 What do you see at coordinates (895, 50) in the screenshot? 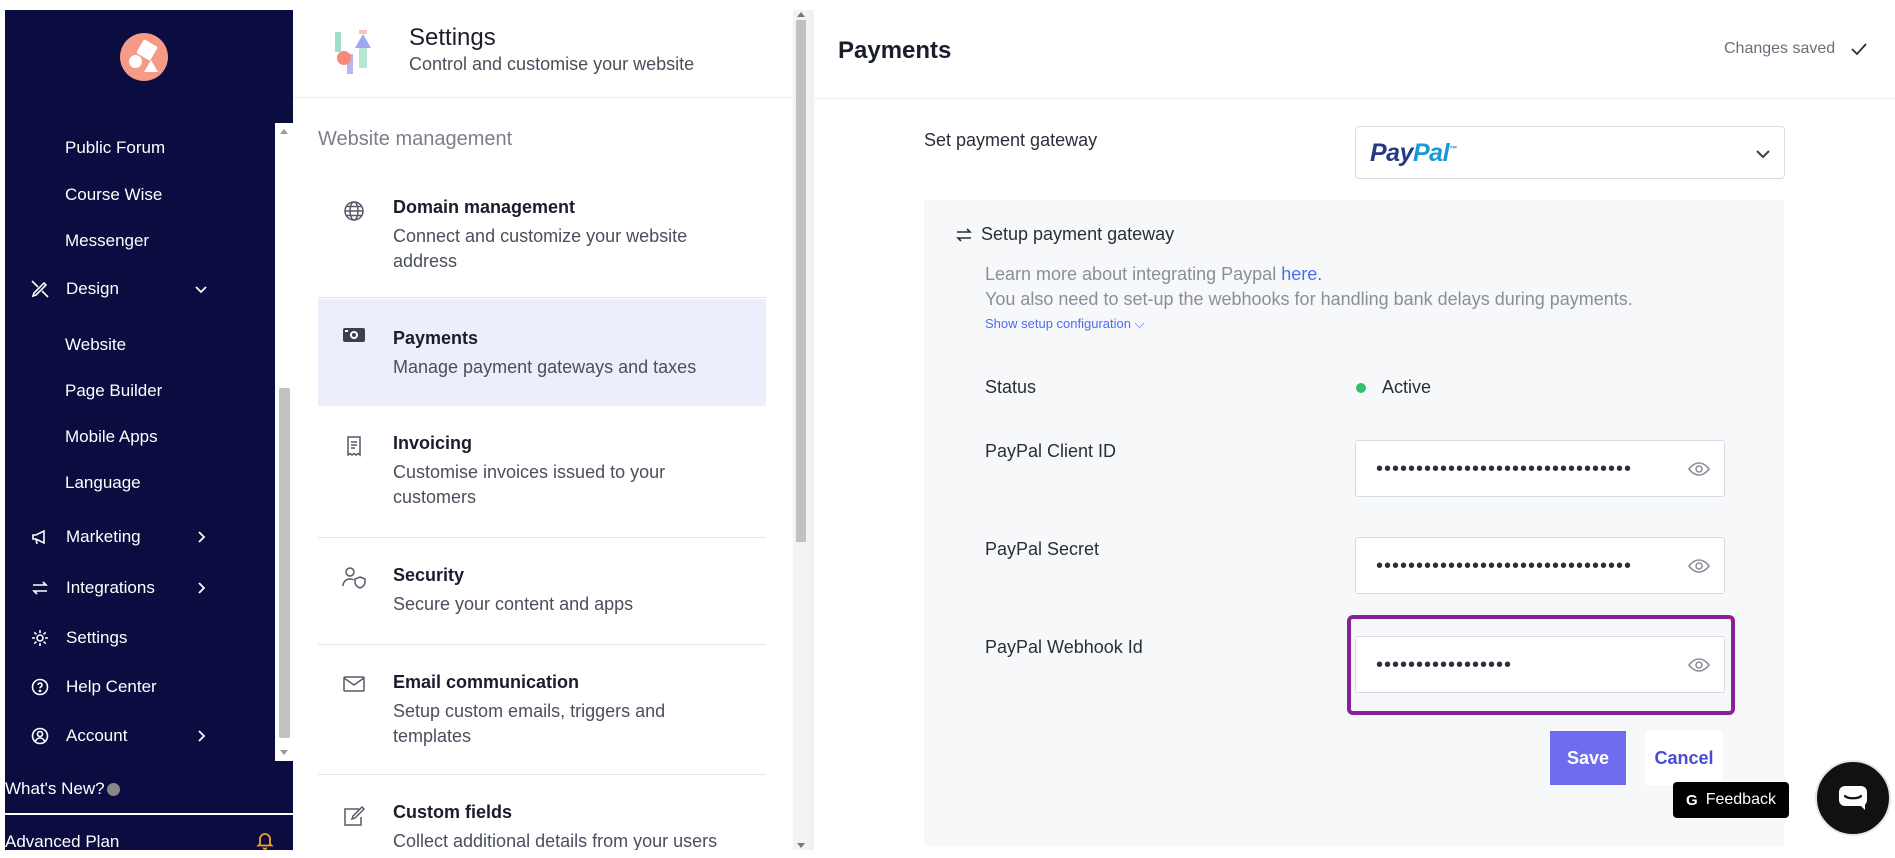
I see `page-title: Payments` at bounding box center [895, 50].